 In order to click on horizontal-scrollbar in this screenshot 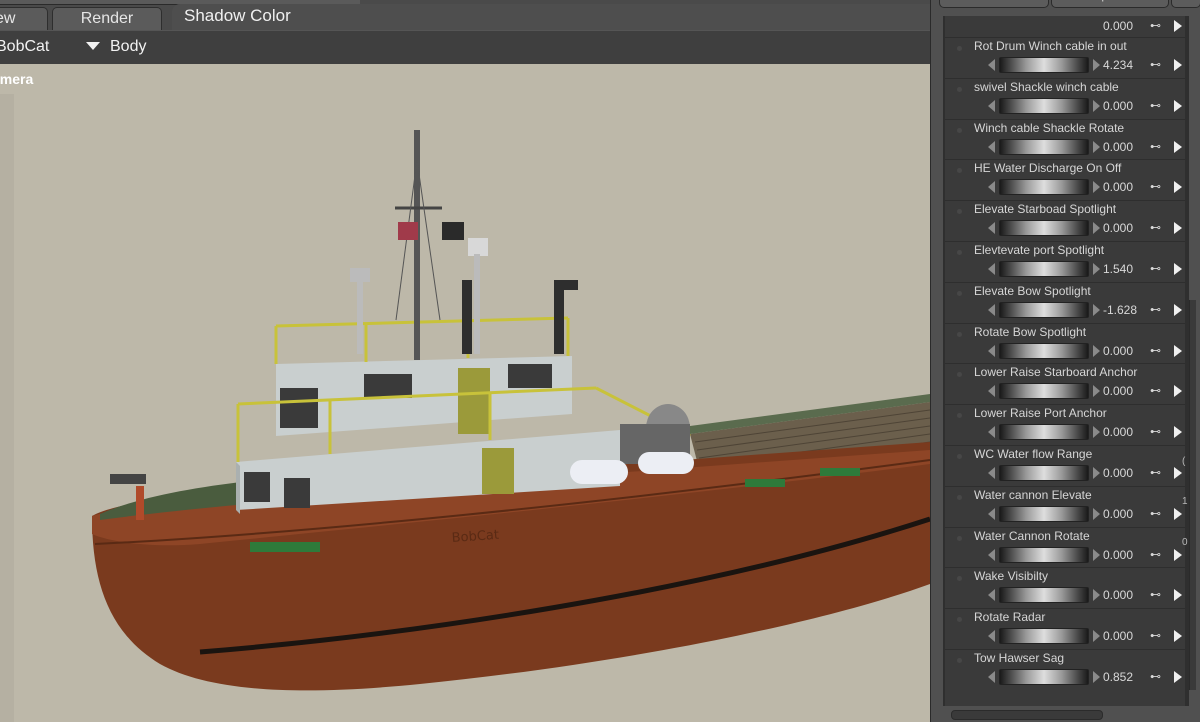, I will do `click(1027, 715)`.